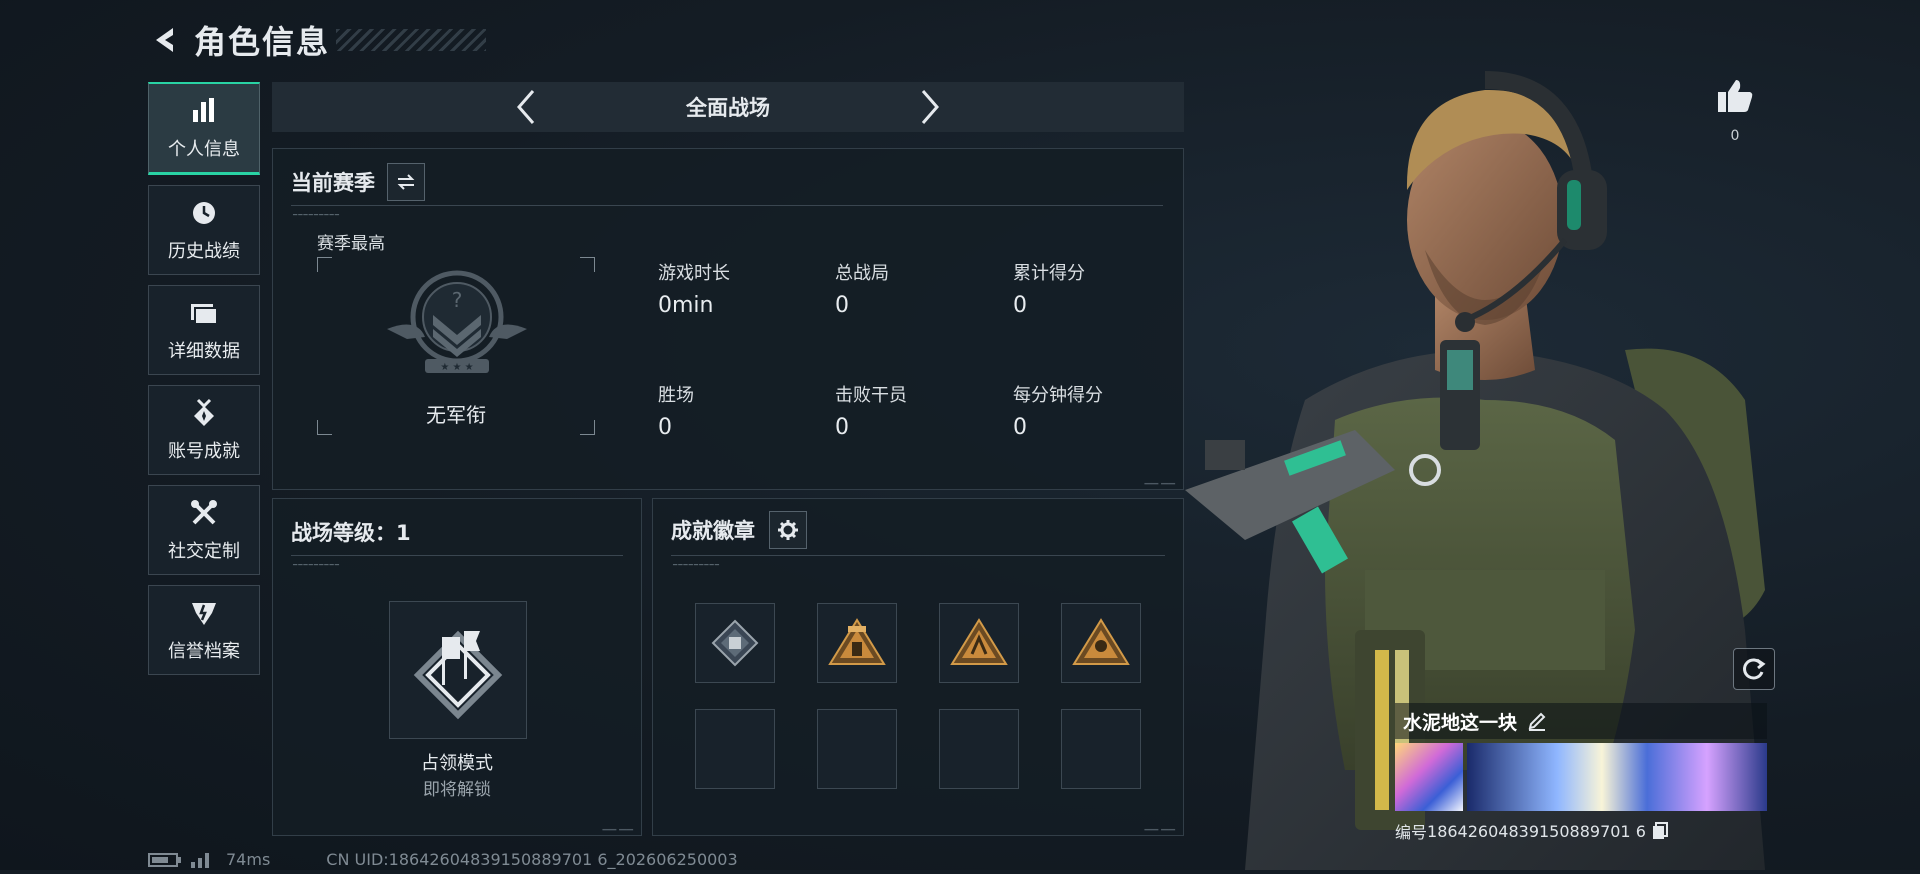 The width and height of the screenshot is (1920, 874). What do you see at coordinates (204, 383) in the screenshot?
I see `sidebar-nav: 个人信息 历史战绩 详细数据 账号成就 社交定制 信誉档案` at bounding box center [204, 383].